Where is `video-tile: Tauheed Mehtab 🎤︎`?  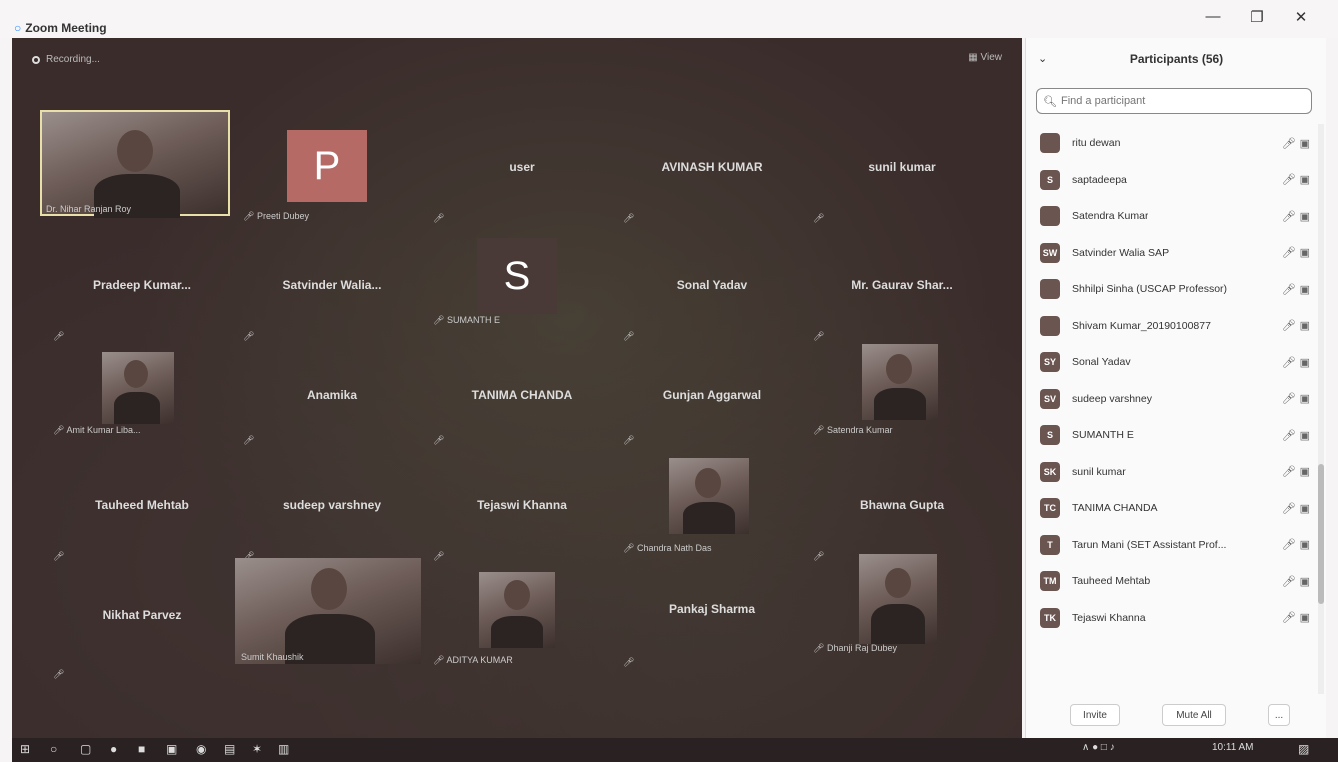
video-tile: Tauheed Mehtab 🎤︎ is located at coordinates (142, 509).